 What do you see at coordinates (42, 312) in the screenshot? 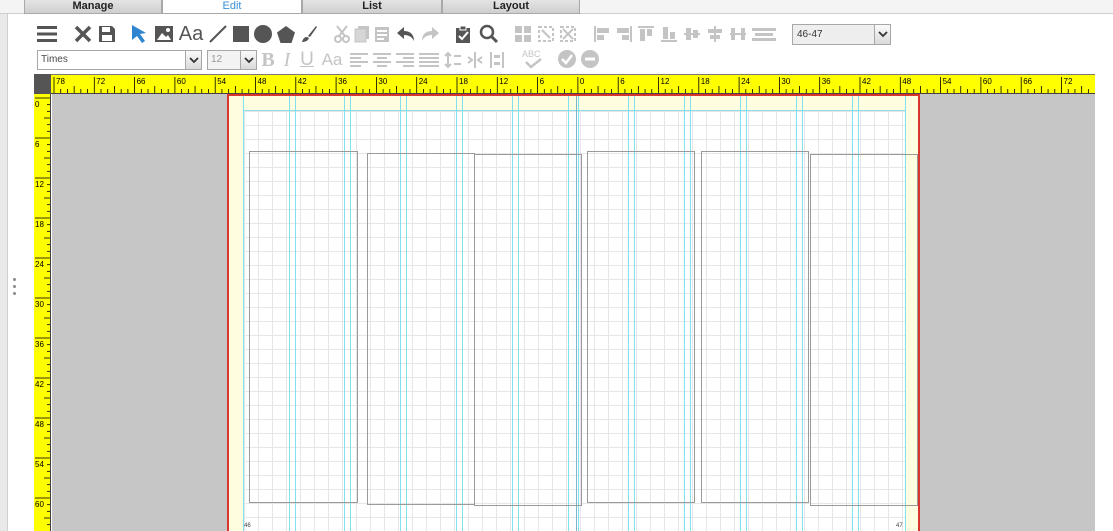
I see `vertical-ruler: 0 6 12 18 24 30 36 42 48 54 60` at bounding box center [42, 312].